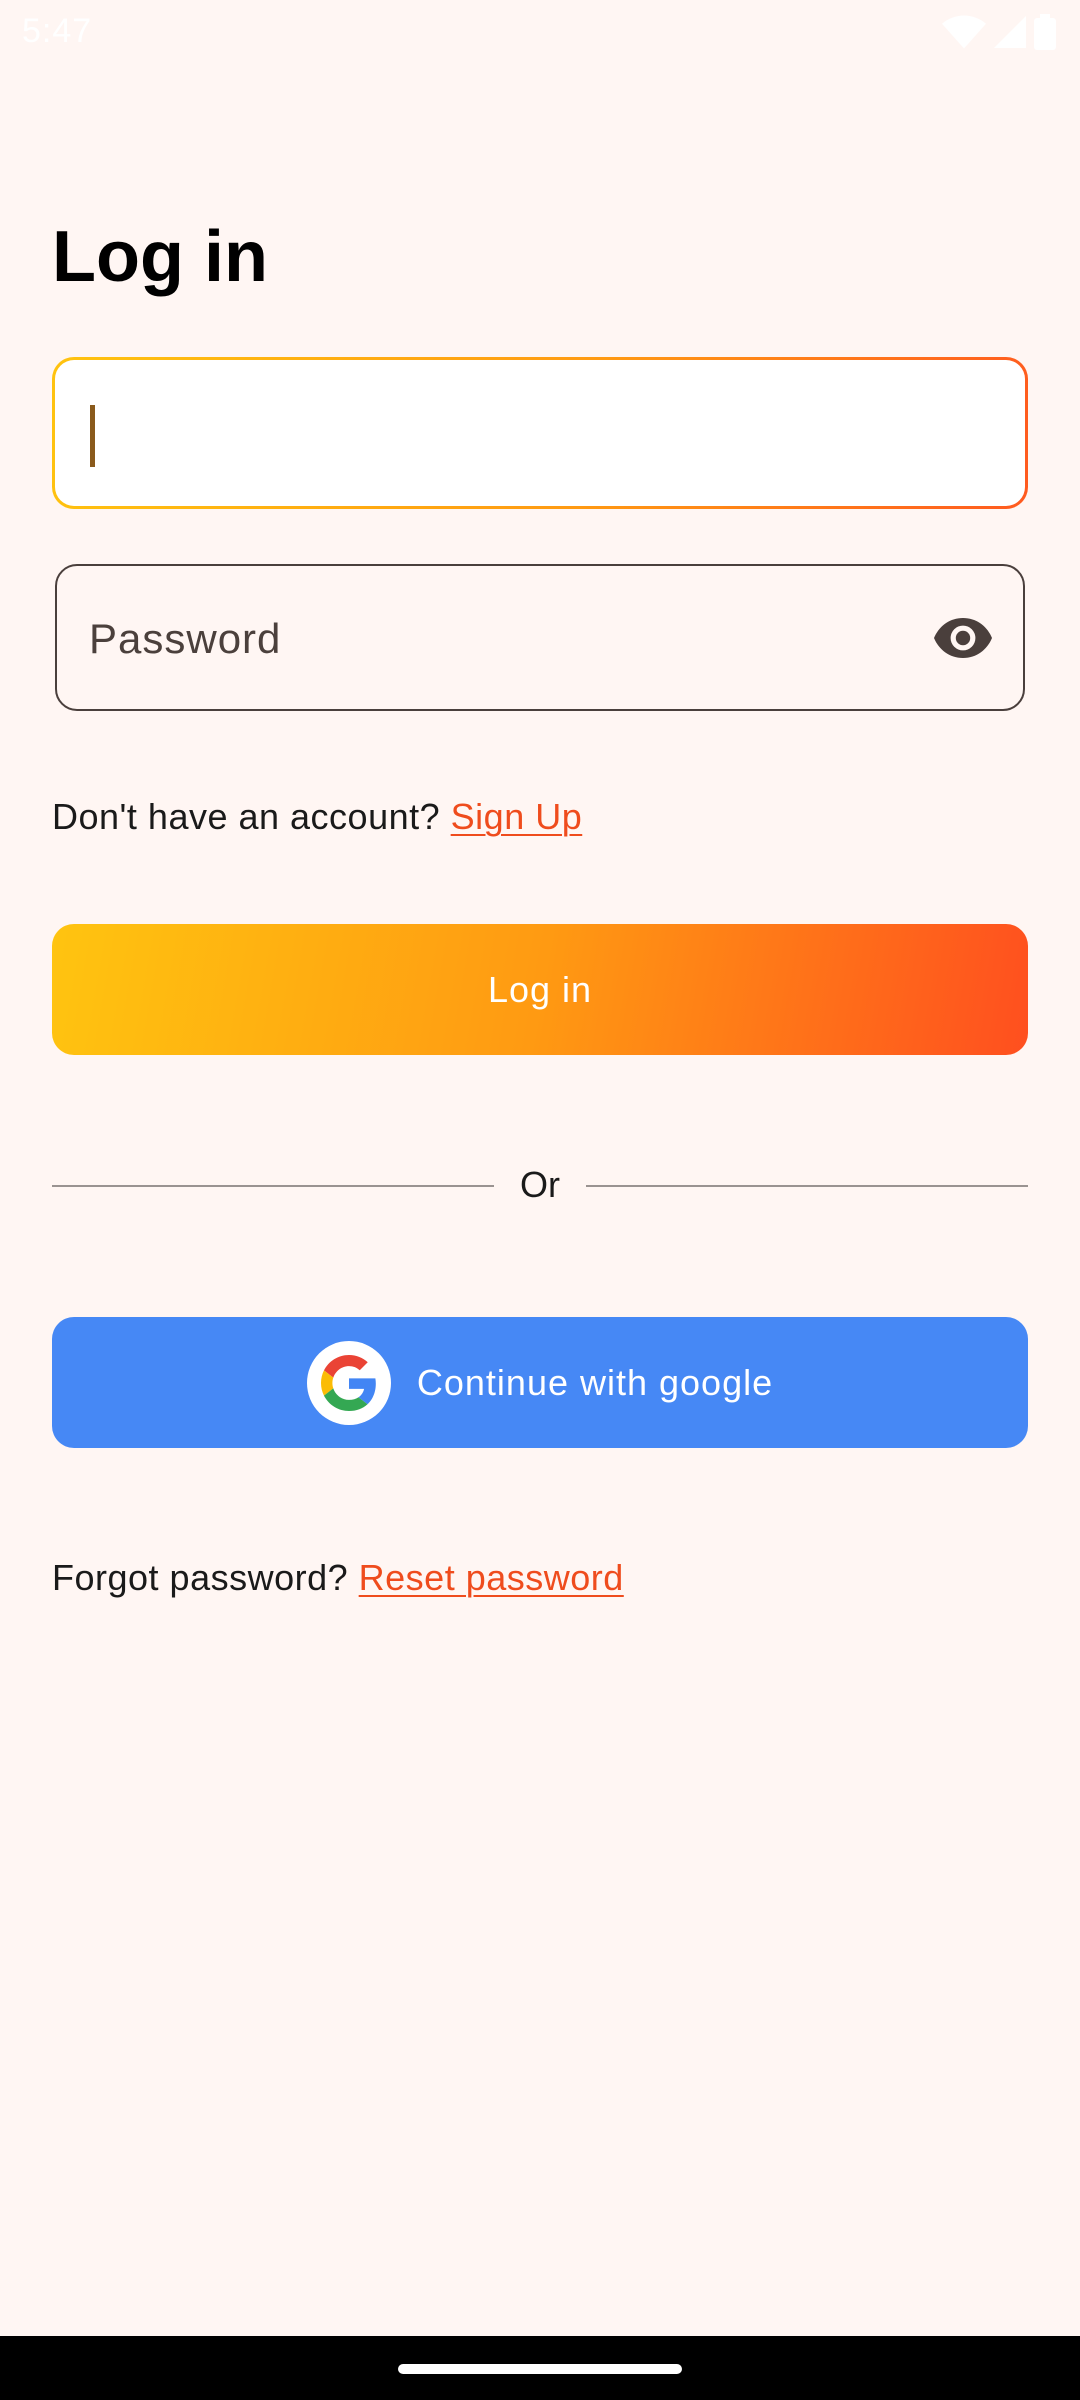 This screenshot has width=1080, height=2400. What do you see at coordinates (537, 434) in the screenshot?
I see `email-input` at bounding box center [537, 434].